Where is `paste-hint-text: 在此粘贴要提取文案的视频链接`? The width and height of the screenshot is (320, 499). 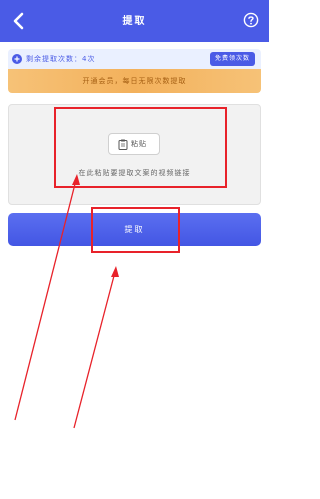 paste-hint-text: 在此粘贴要提取文案的视频链接 is located at coordinates (134, 173).